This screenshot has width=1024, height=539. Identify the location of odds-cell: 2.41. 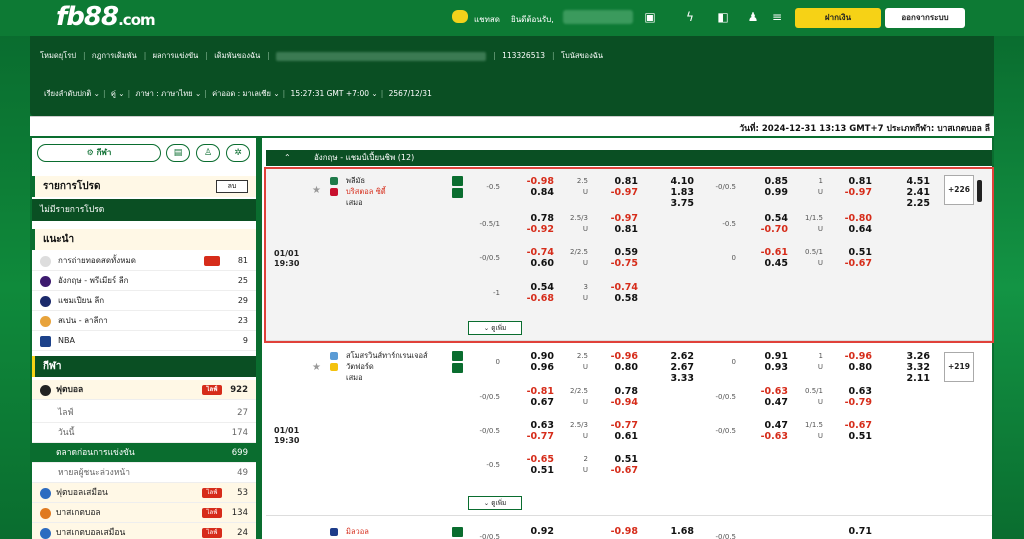
(910, 192).